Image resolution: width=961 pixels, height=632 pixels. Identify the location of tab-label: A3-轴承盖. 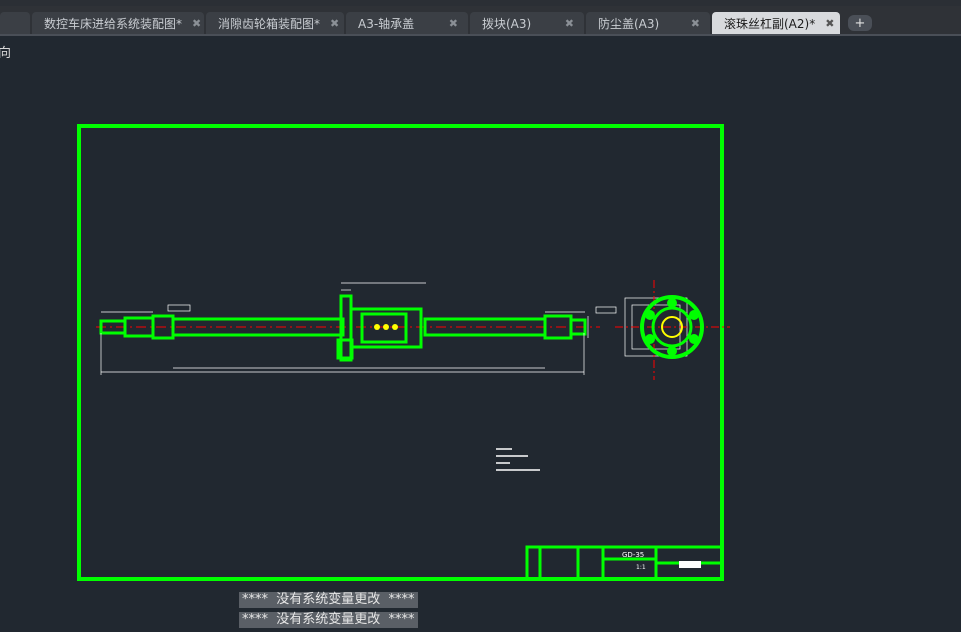
(386, 23).